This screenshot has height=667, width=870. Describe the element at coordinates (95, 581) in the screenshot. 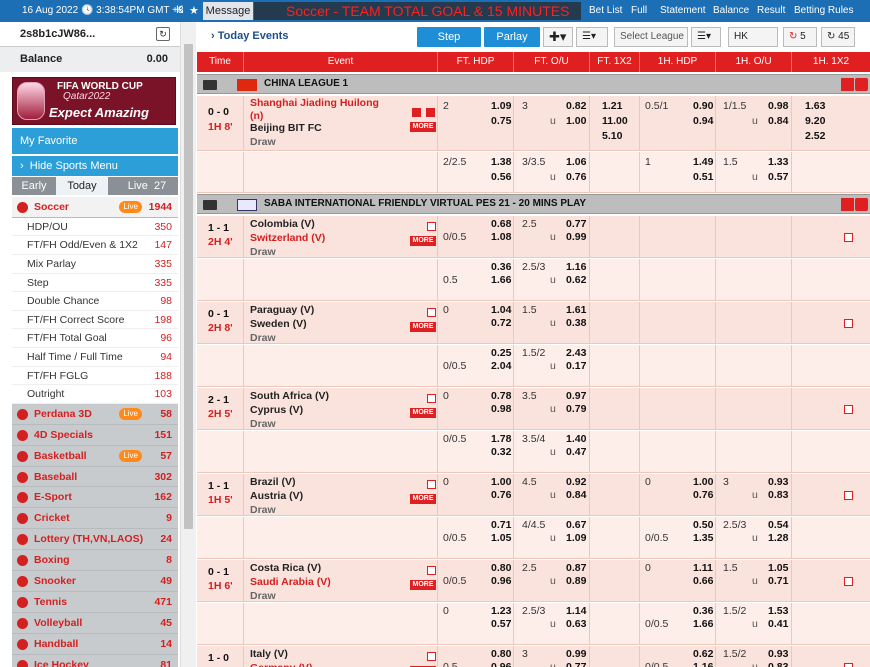

I see `sidebar-sport-item: Snooker 49` at that location.